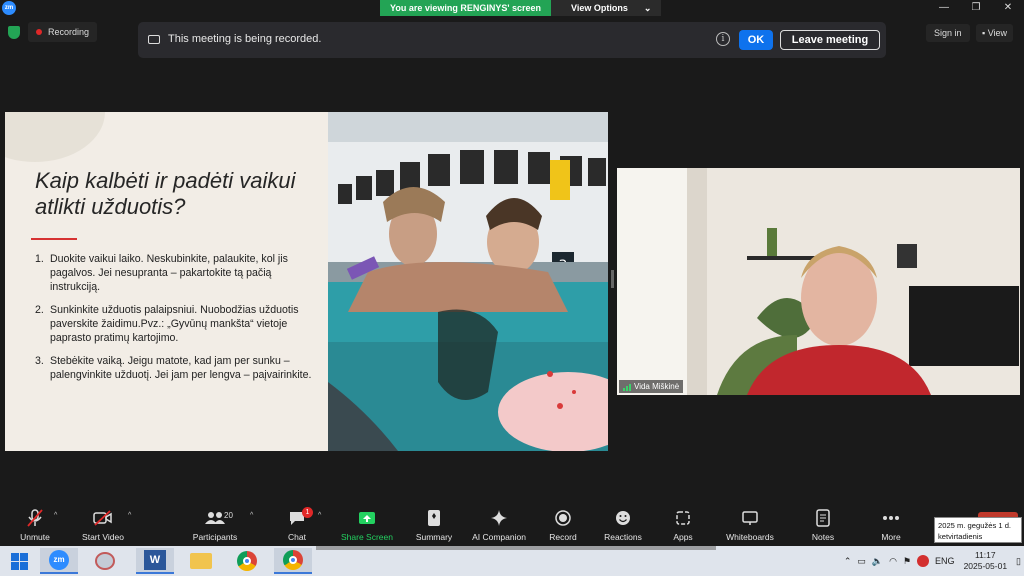 This screenshot has height=576, width=1024. Describe the element at coordinates (39, 259) in the screenshot. I see `slide-item-number: 1.` at that location.